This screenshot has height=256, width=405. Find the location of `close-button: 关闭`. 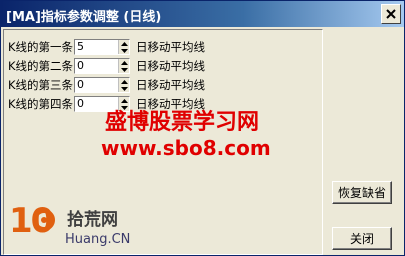

close-button: 关闭 is located at coordinates (362, 238).